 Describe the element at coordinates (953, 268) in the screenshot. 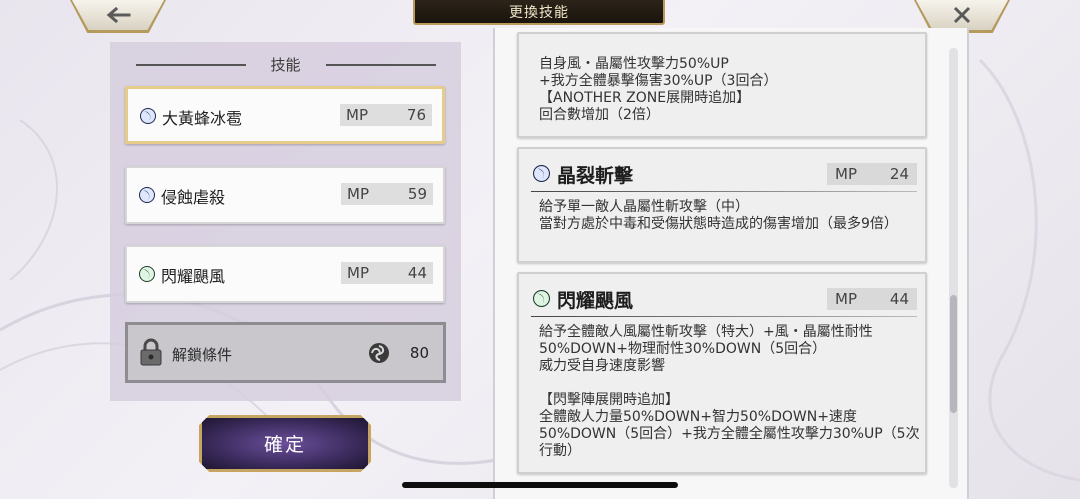

I see `scrollbar-track` at that location.